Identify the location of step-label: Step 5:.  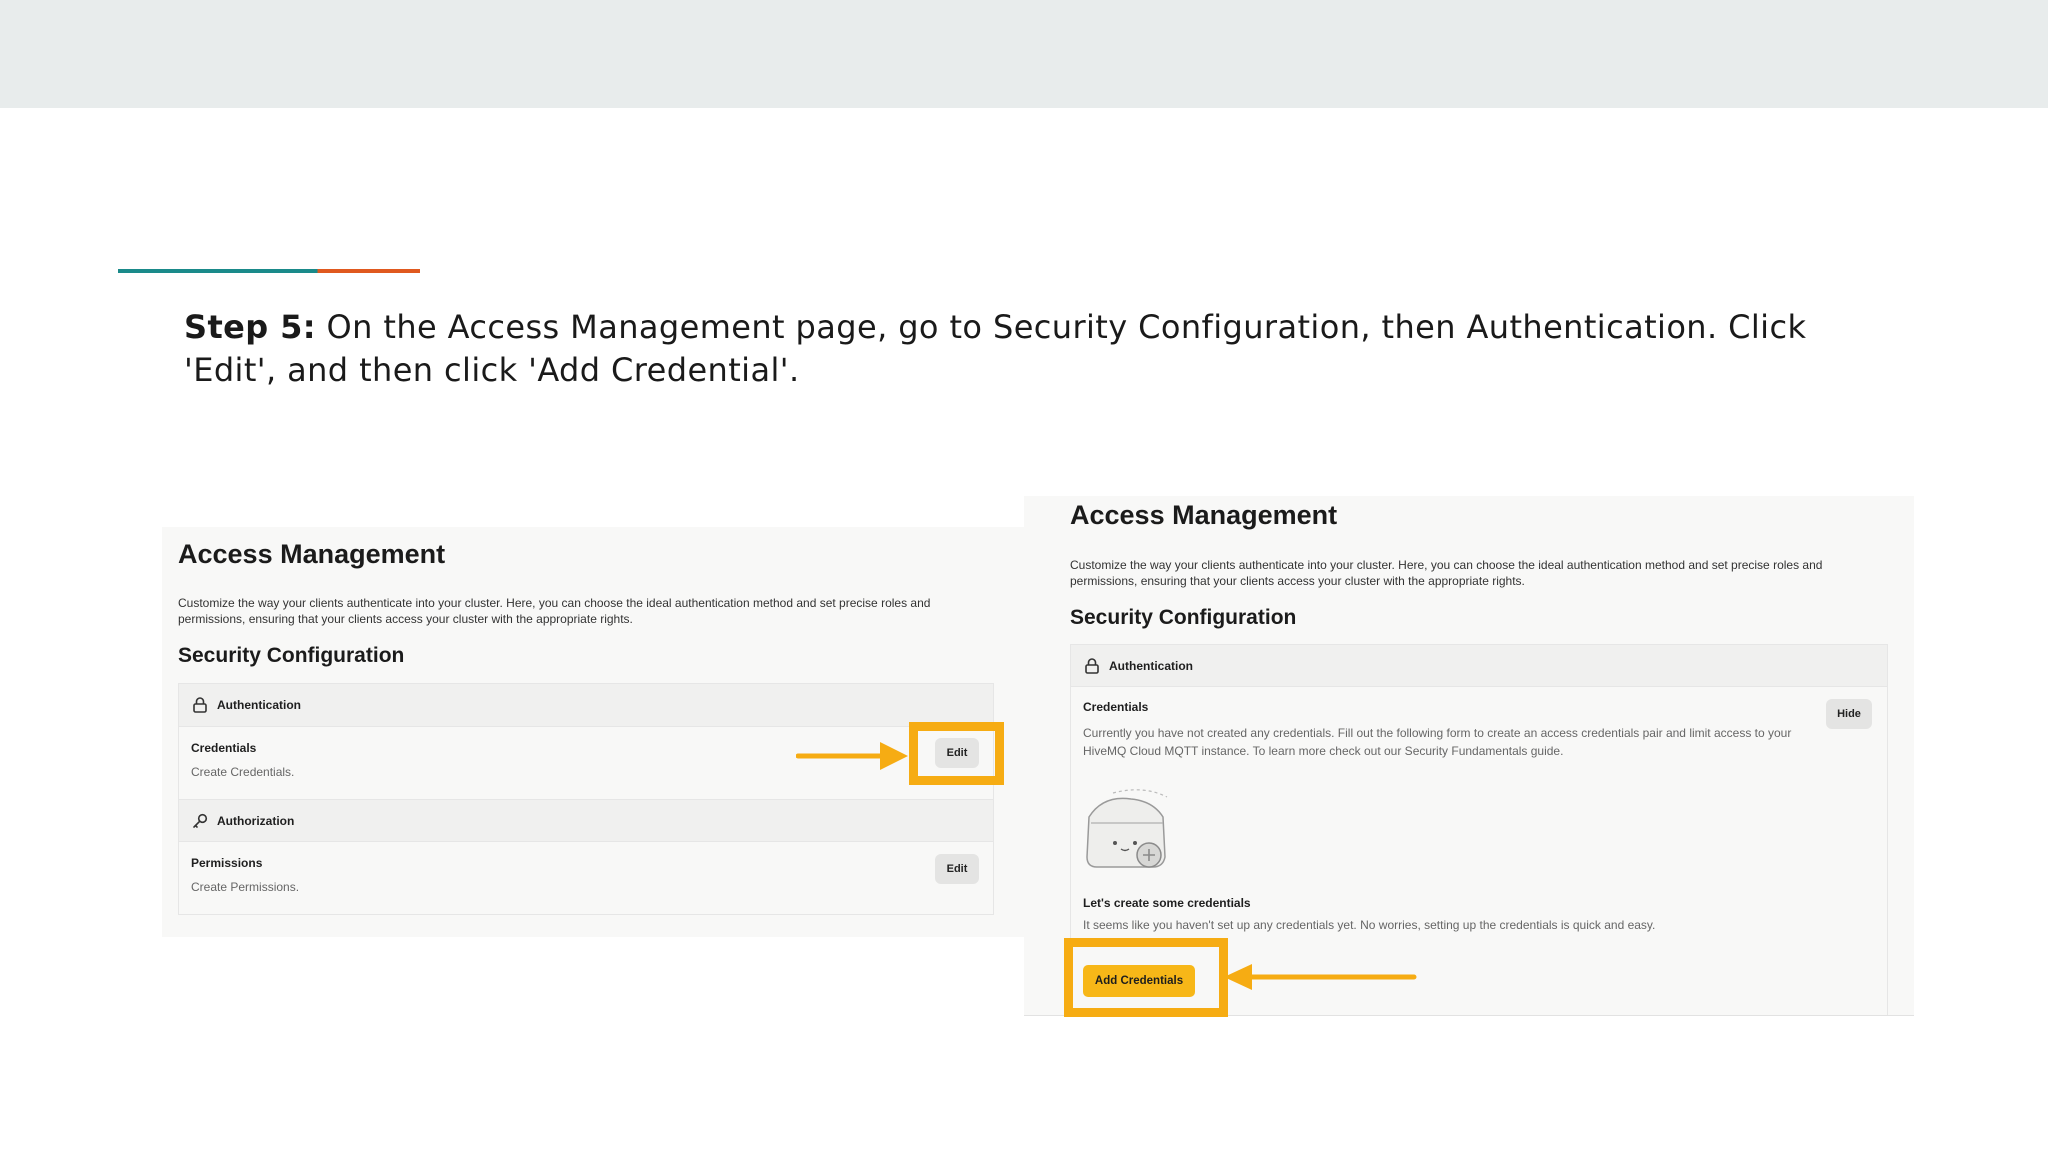
(250, 327).